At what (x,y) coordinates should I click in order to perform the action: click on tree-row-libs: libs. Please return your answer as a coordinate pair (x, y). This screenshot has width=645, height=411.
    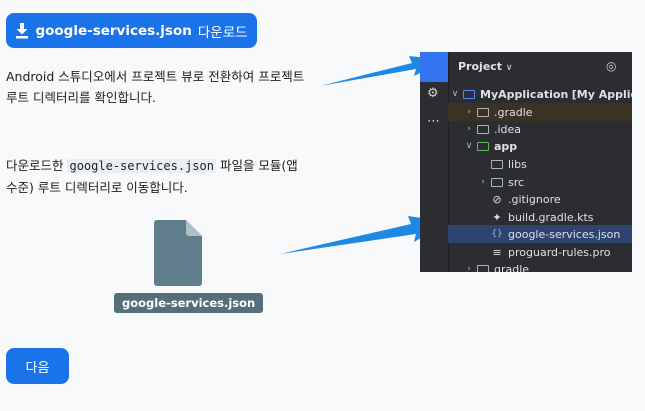
    Looking at the image, I should click on (540, 164).